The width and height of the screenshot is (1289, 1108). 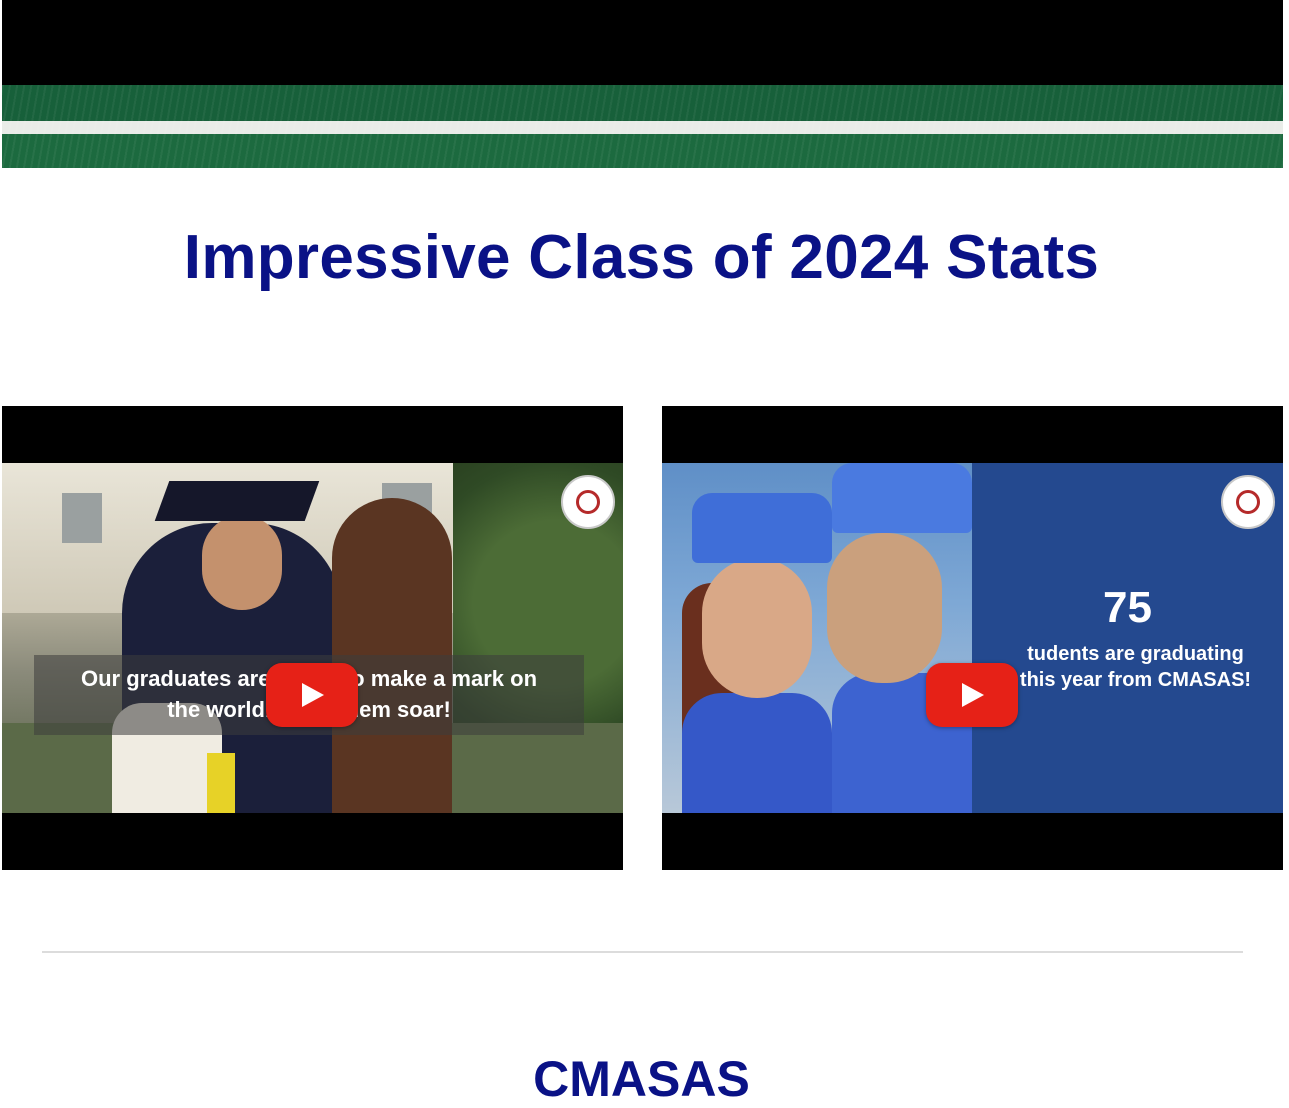 I want to click on thumbnail-gown, so click(x=757, y=753).